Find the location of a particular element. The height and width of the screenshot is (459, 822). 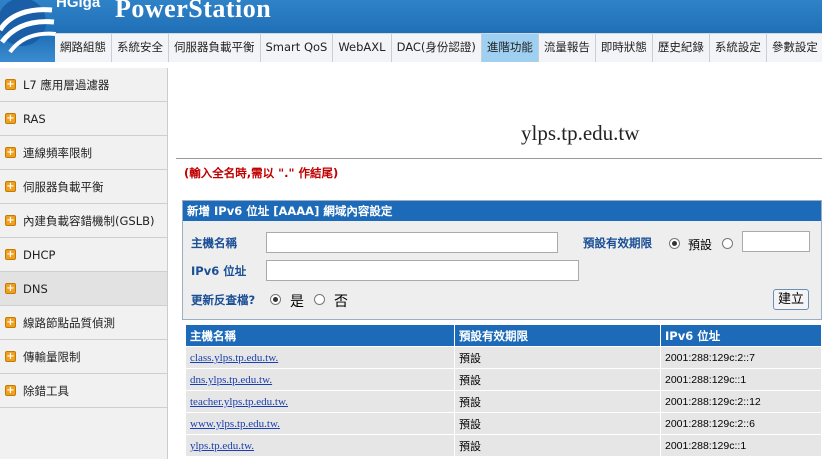

title-divider is located at coordinates (499, 158).